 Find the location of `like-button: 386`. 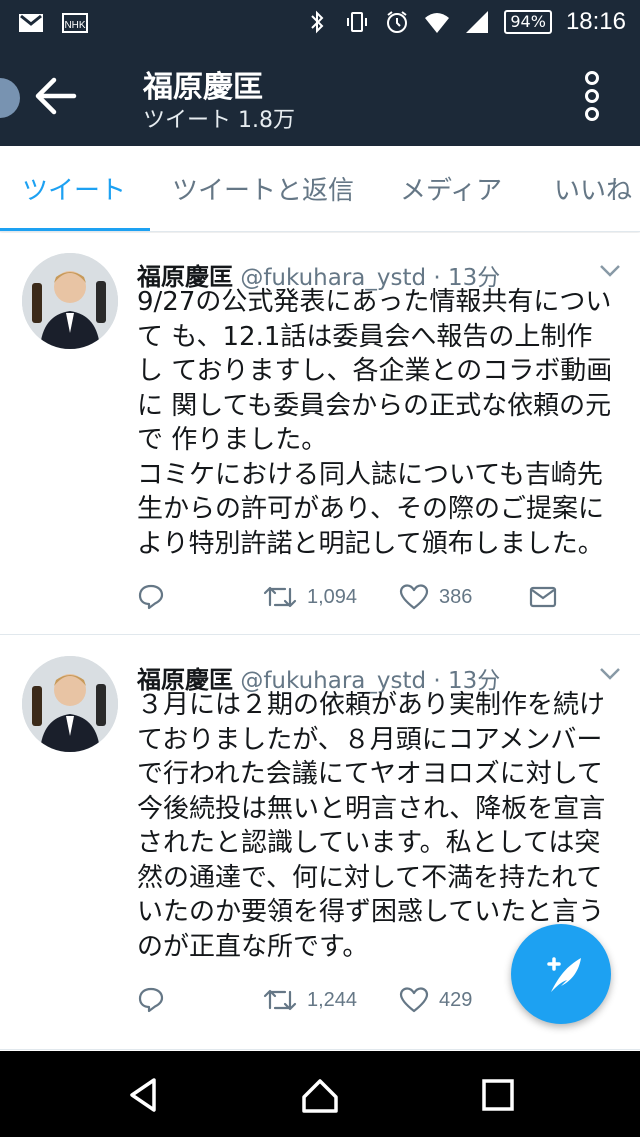

like-button: 386 is located at coordinates (435, 597).